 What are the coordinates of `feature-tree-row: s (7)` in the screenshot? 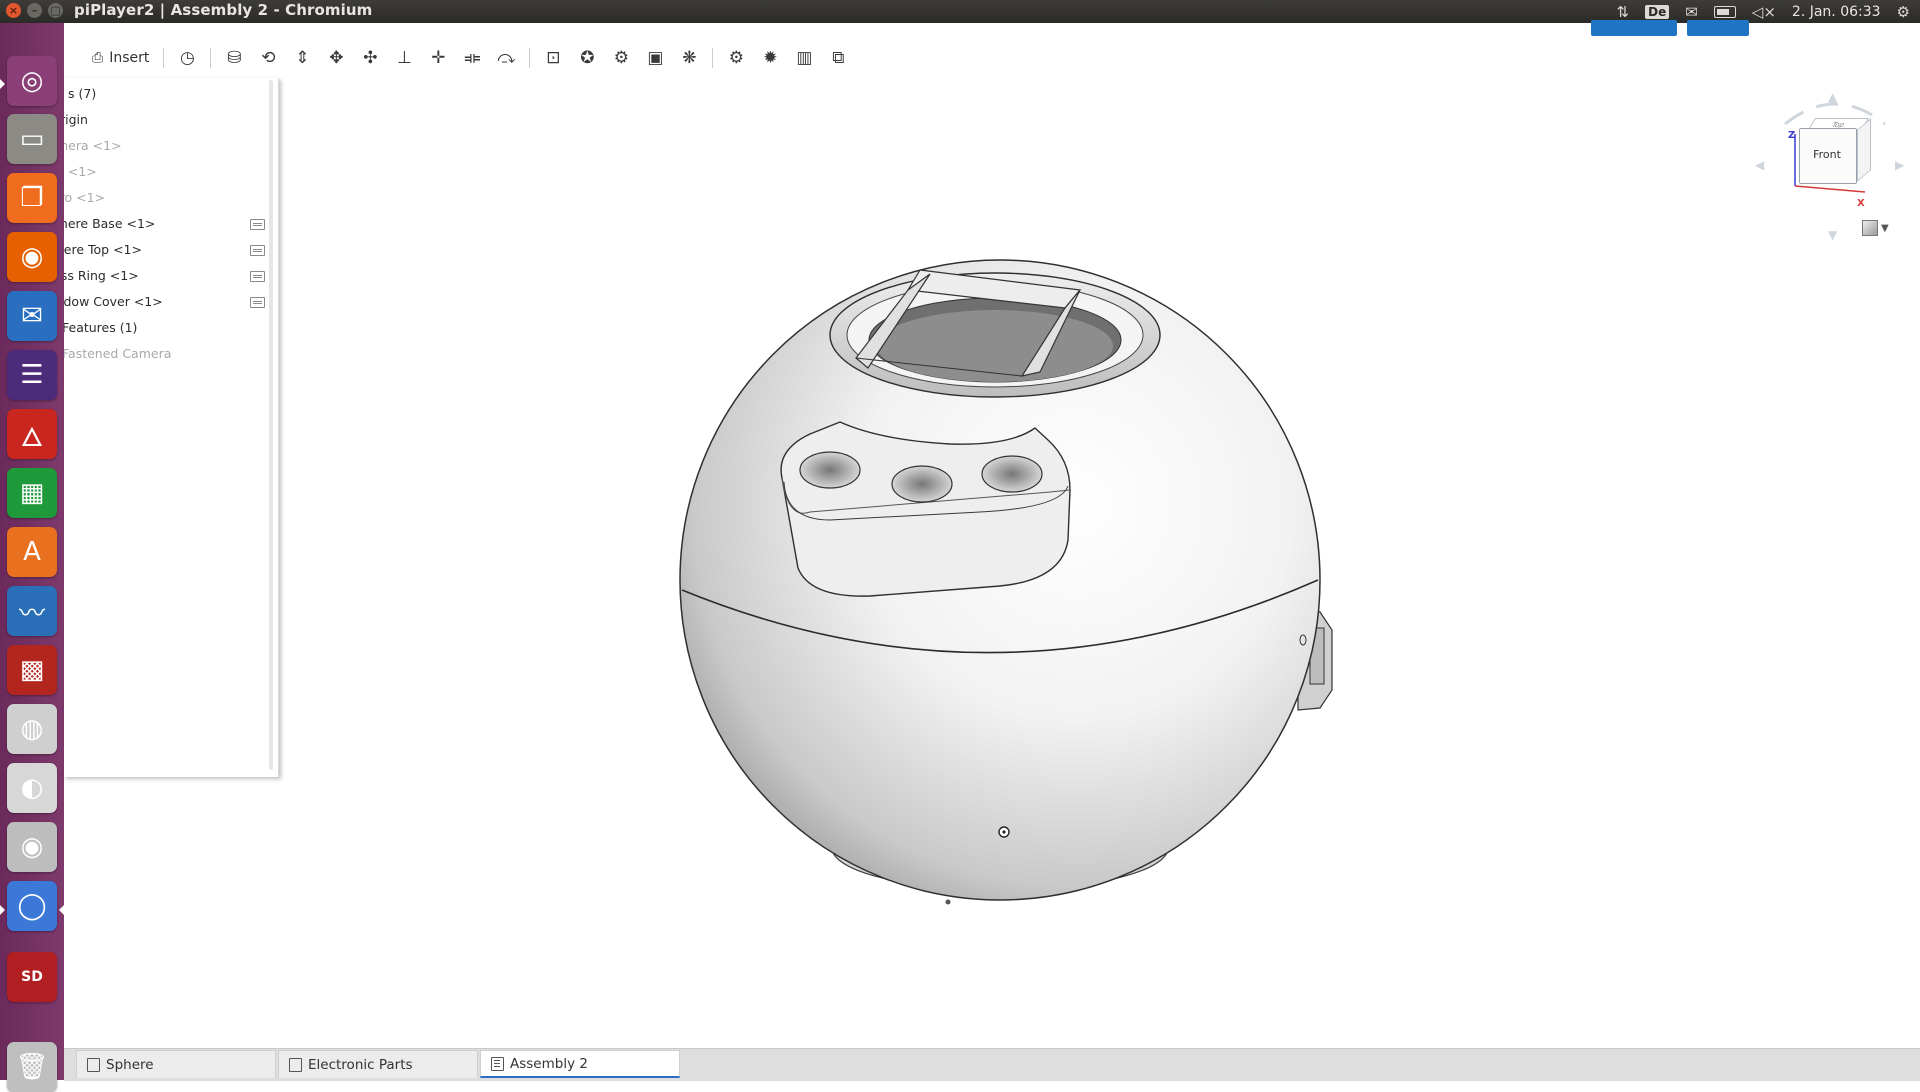 It's located at (80, 94).